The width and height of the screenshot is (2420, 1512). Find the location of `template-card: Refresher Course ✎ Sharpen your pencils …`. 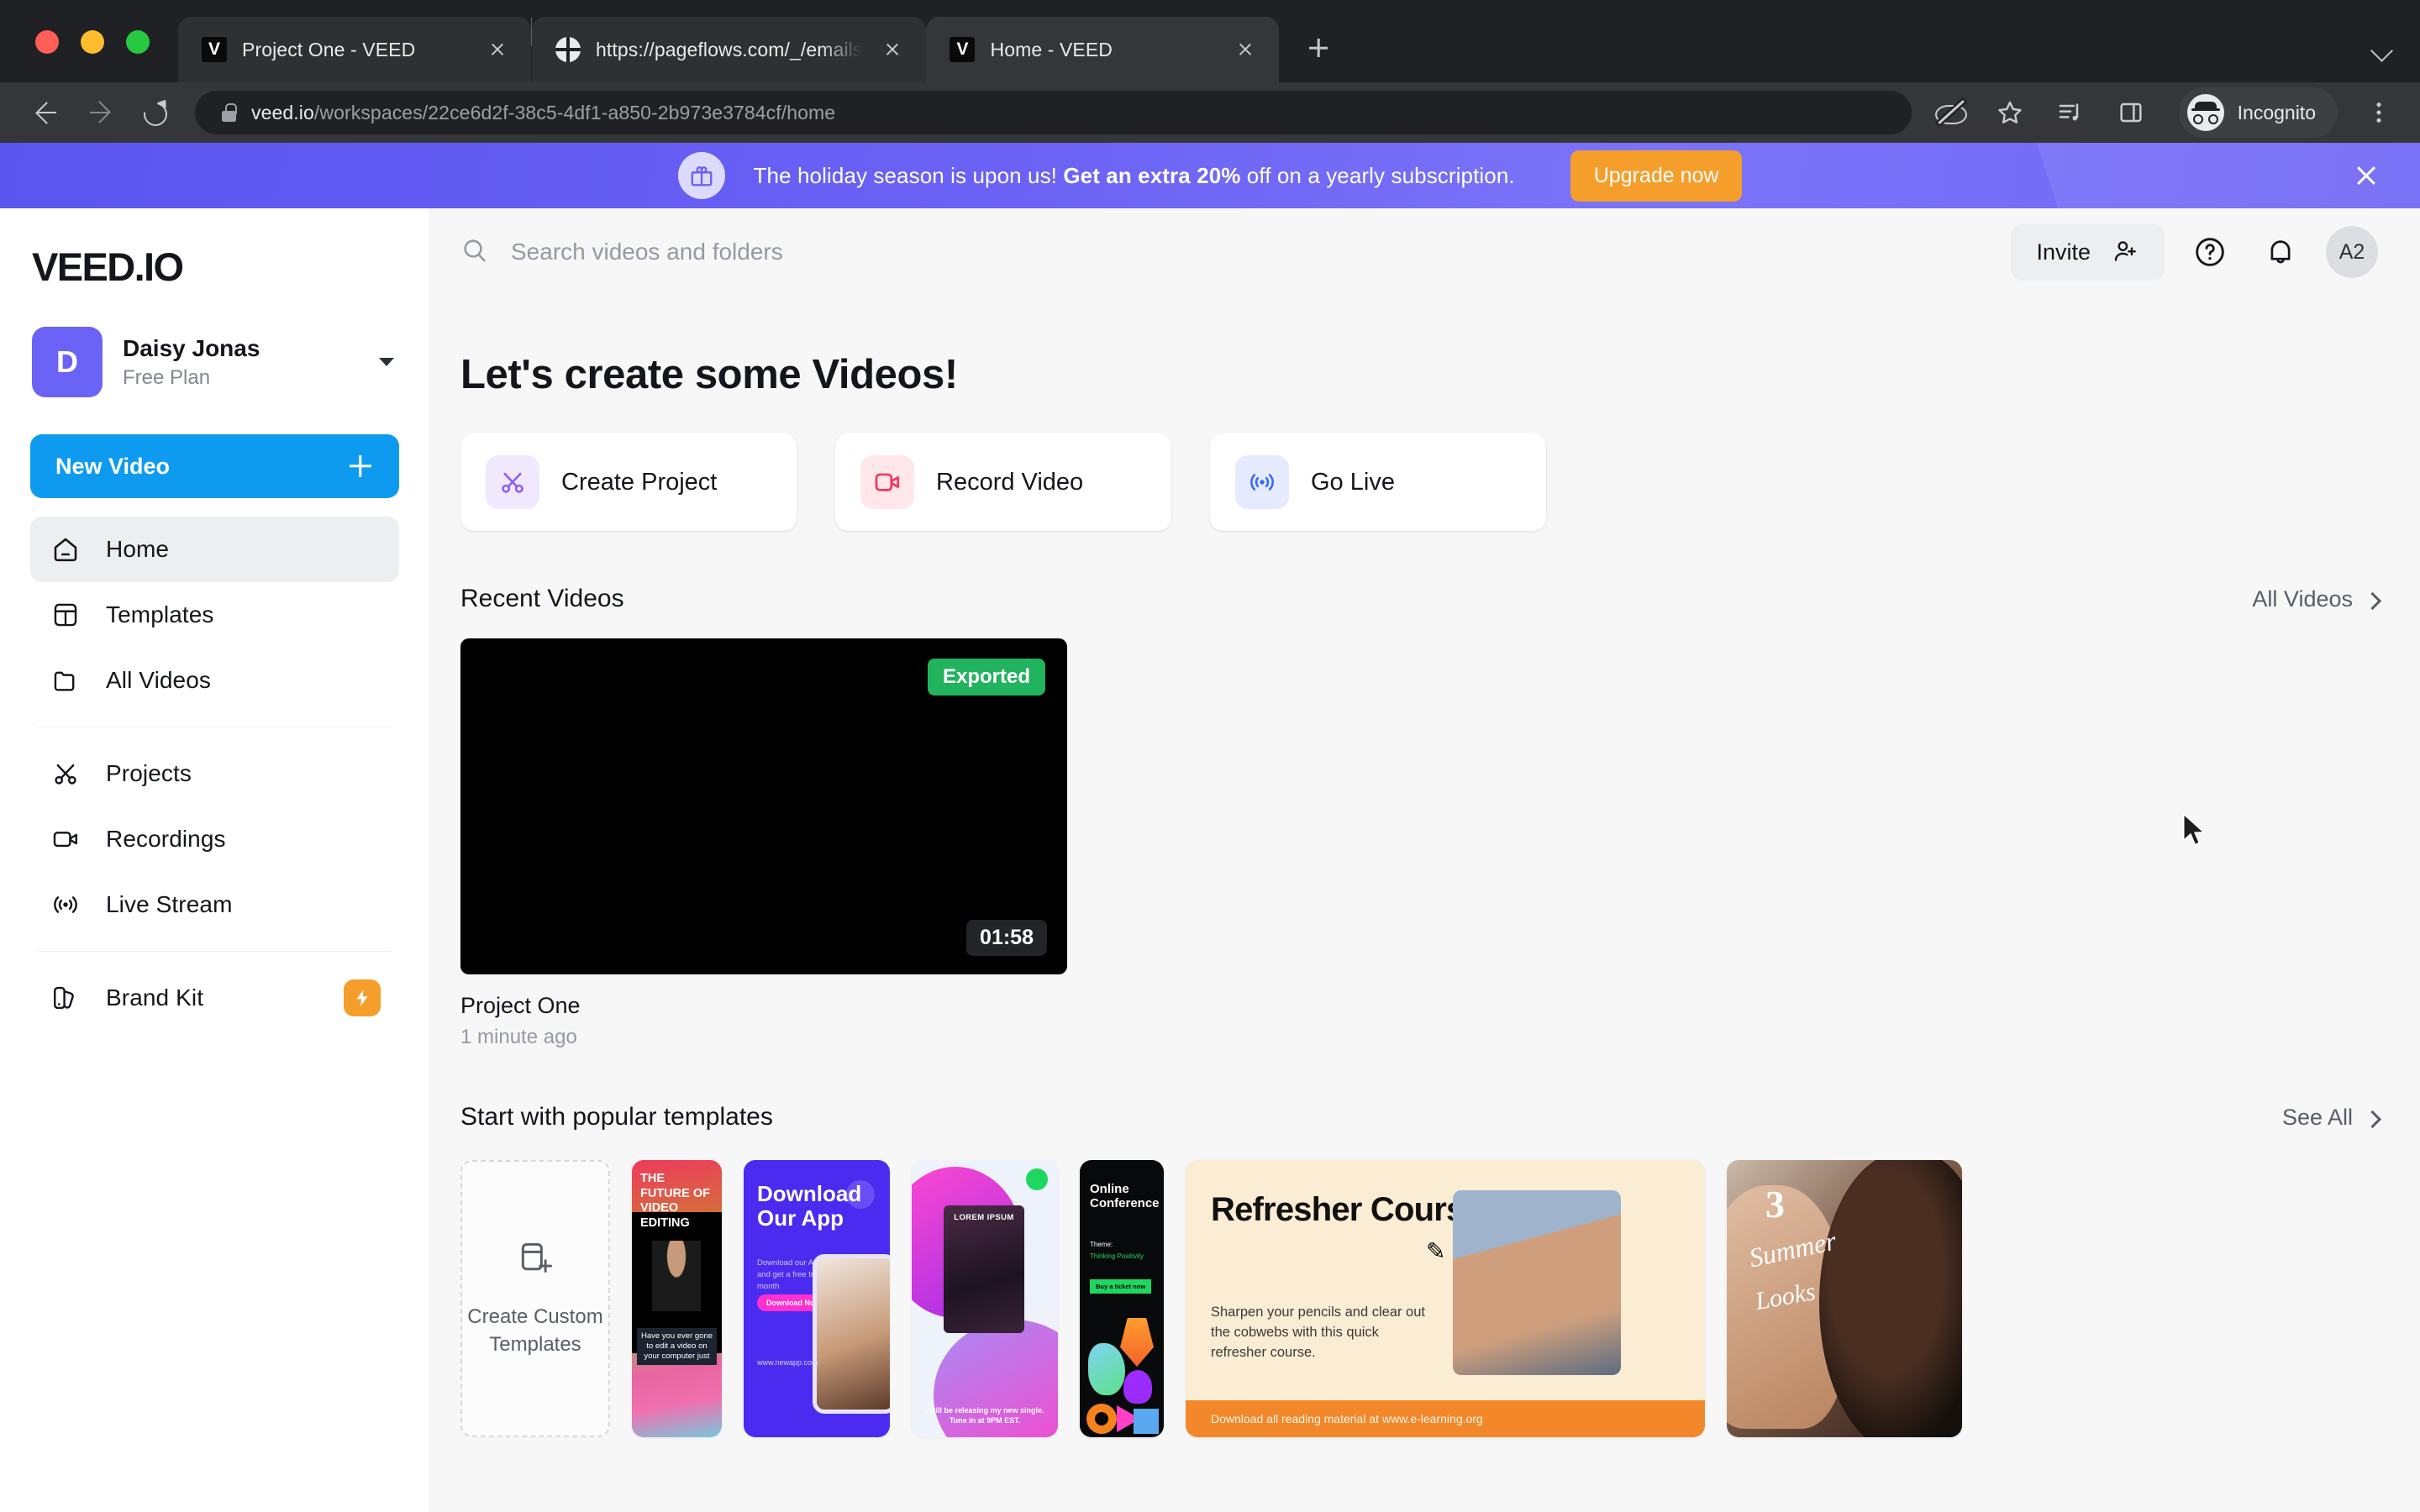

template-card: Refresher Course ✎ Sharpen your pencils … is located at coordinates (1445, 1298).